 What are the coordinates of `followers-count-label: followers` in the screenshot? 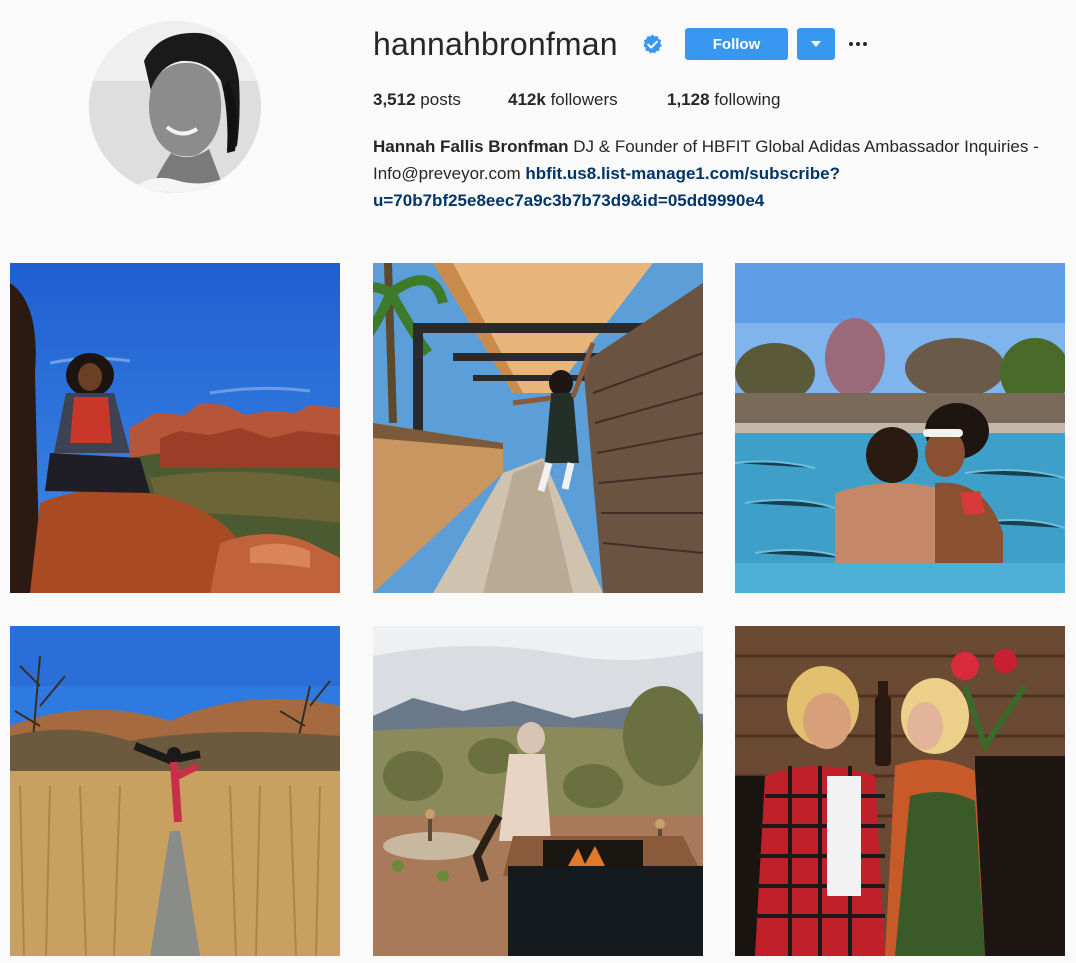 It's located at (584, 99).